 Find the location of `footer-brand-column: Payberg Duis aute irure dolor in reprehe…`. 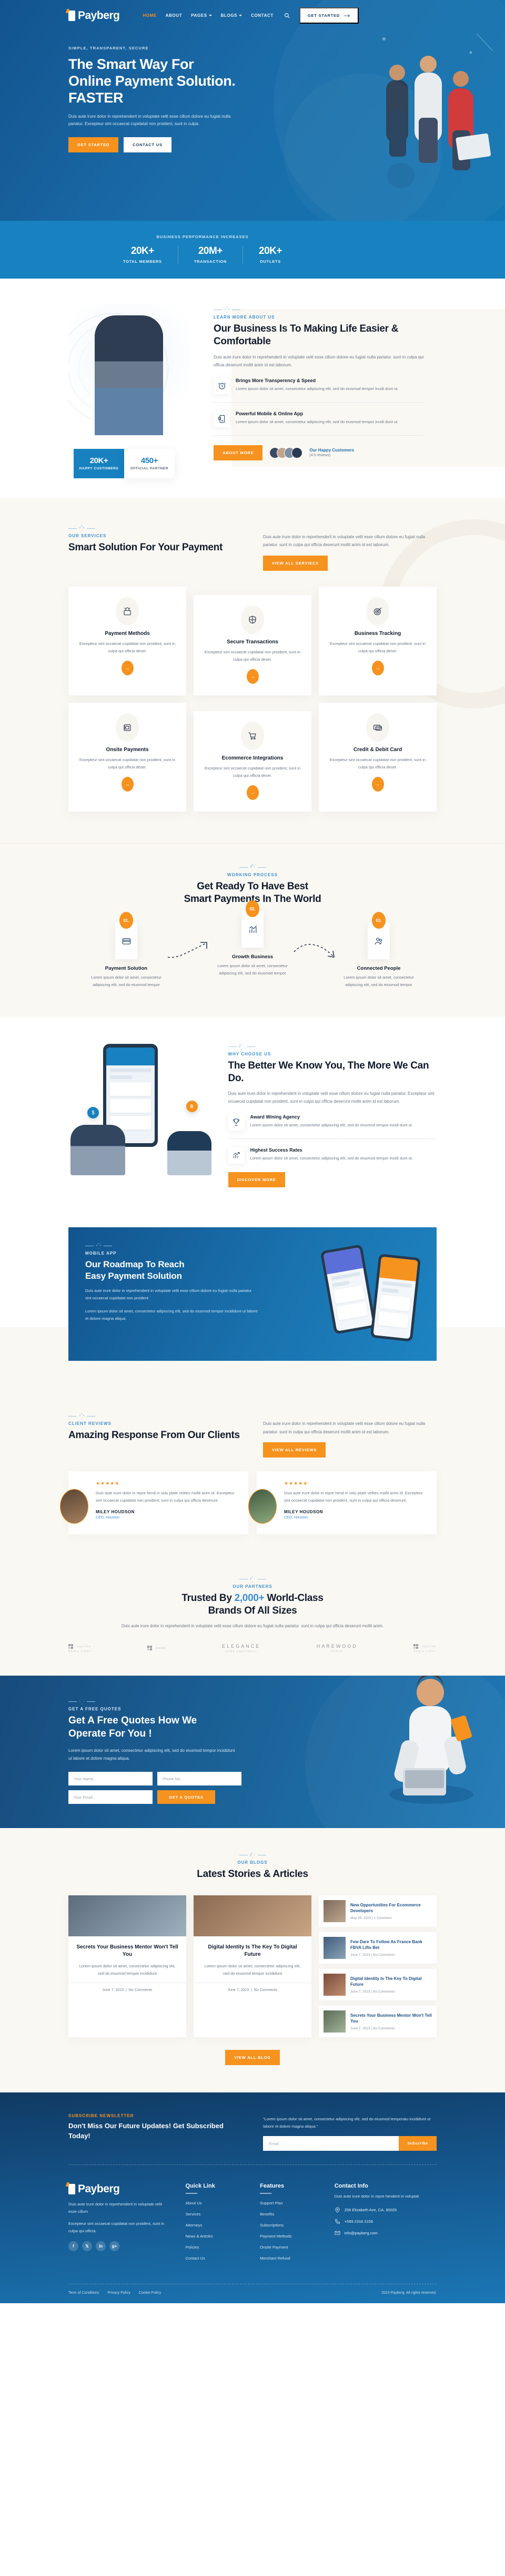

footer-brand-column: Payberg Duis aute irure dolor in reprehe… is located at coordinates (119, 2225).